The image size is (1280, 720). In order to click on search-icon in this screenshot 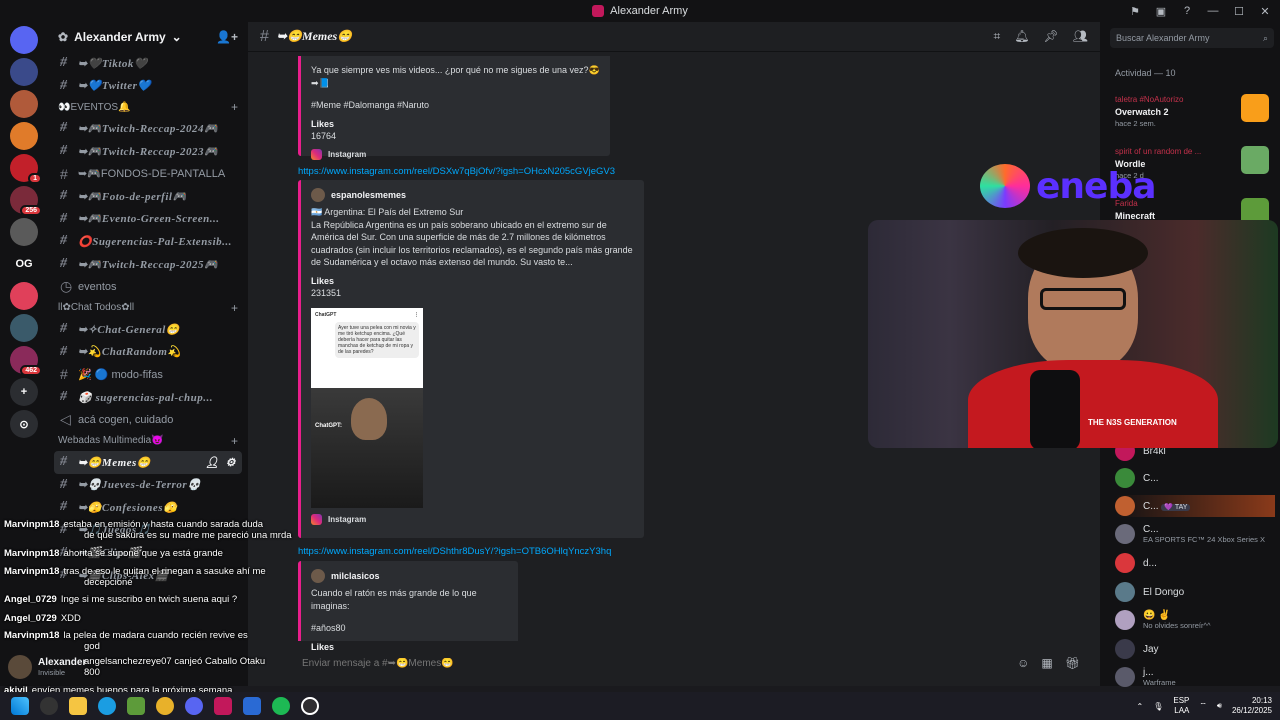, I will do `click(49, 706)`.